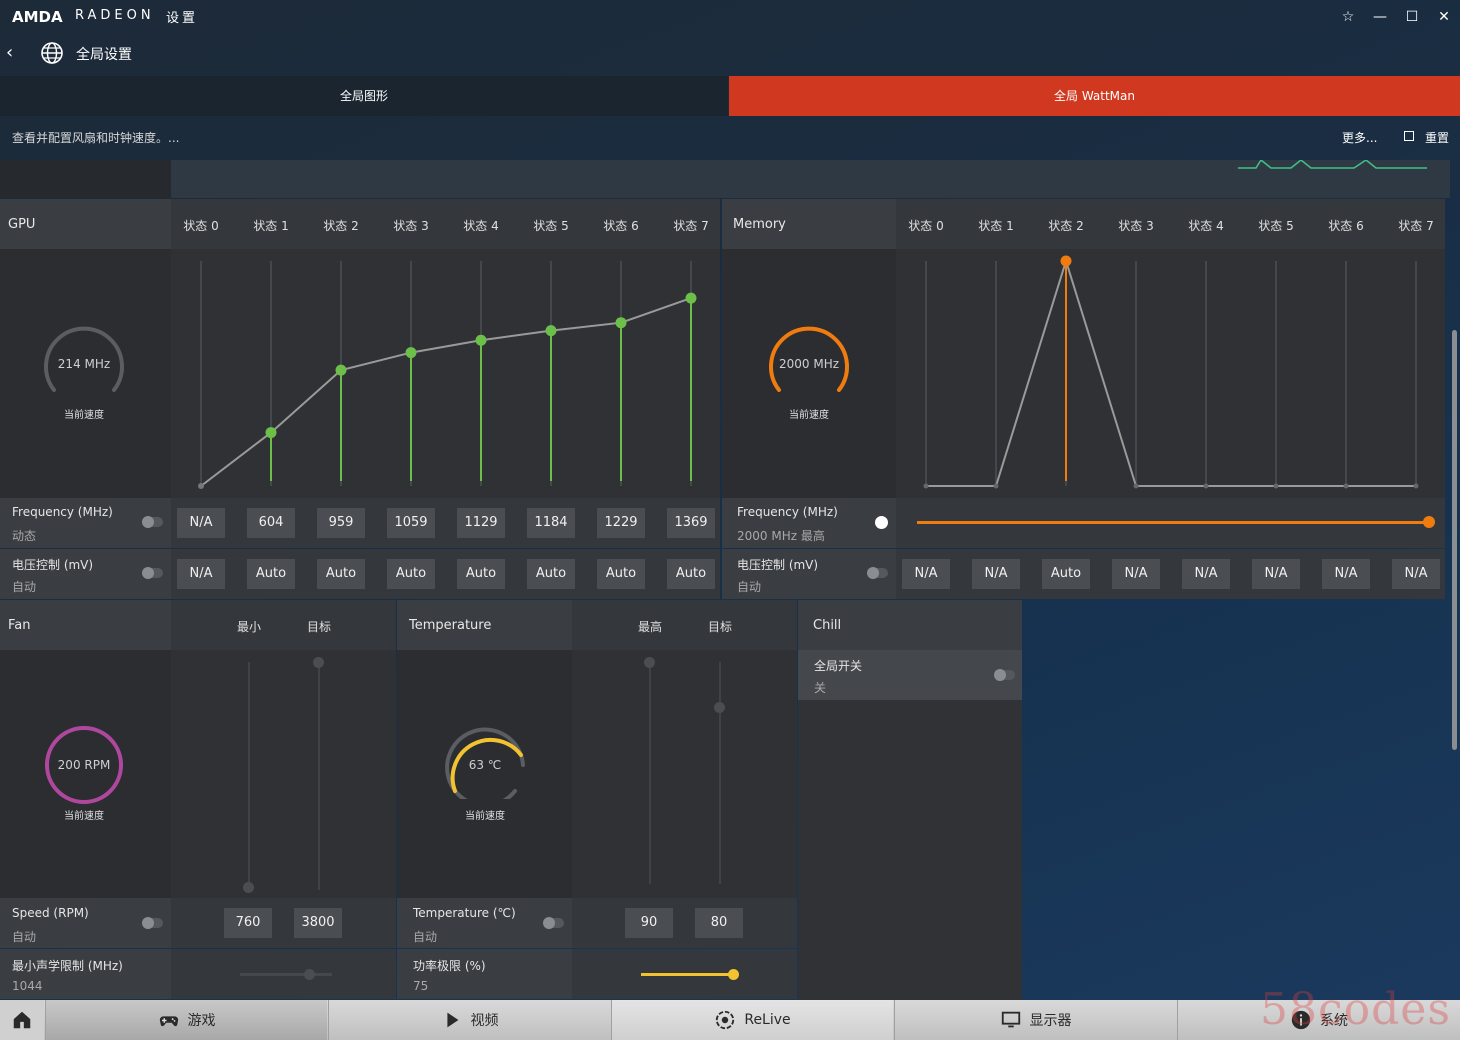 The height and width of the screenshot is (1040, 1460). What do you see at coordinates (411, 523) in the screenshot?
I see `gpu-frequency-input: 1059` at bounding box center [411, 523].